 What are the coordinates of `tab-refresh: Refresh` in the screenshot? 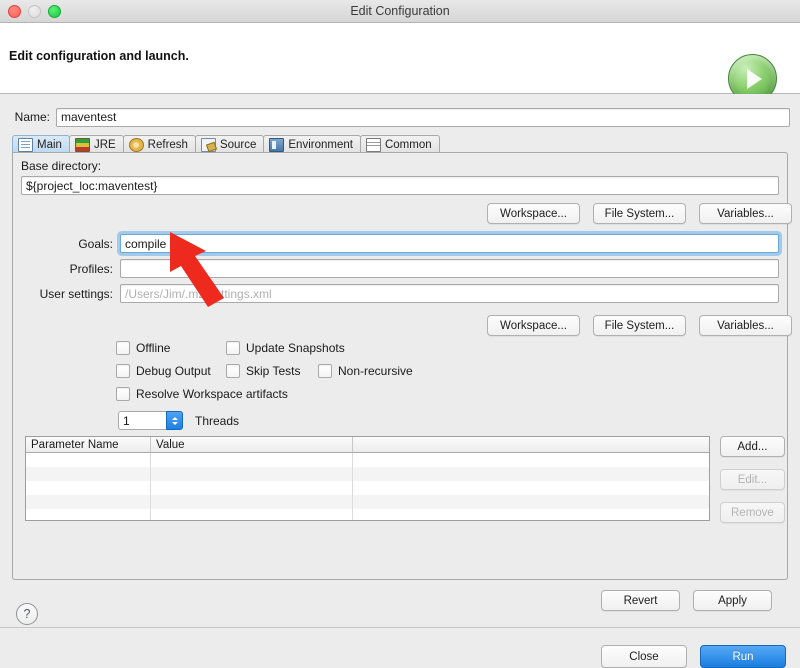 It's located at (159, 144).